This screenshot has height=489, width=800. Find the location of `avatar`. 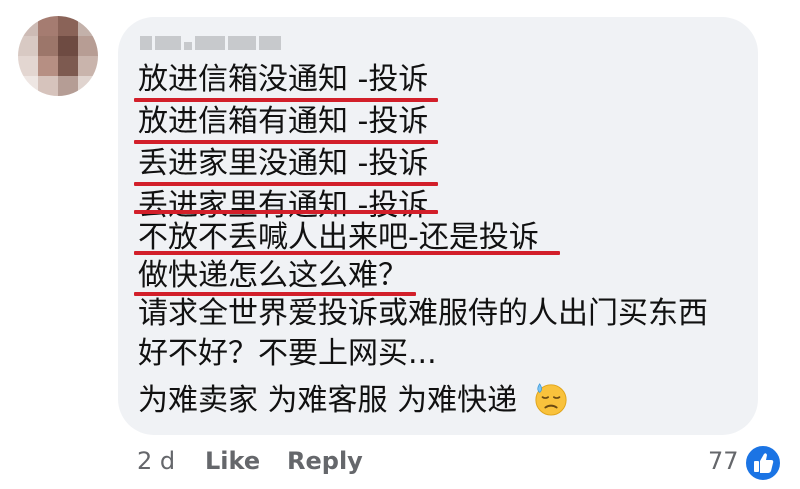

avatar is located at coordinates (58, 56).